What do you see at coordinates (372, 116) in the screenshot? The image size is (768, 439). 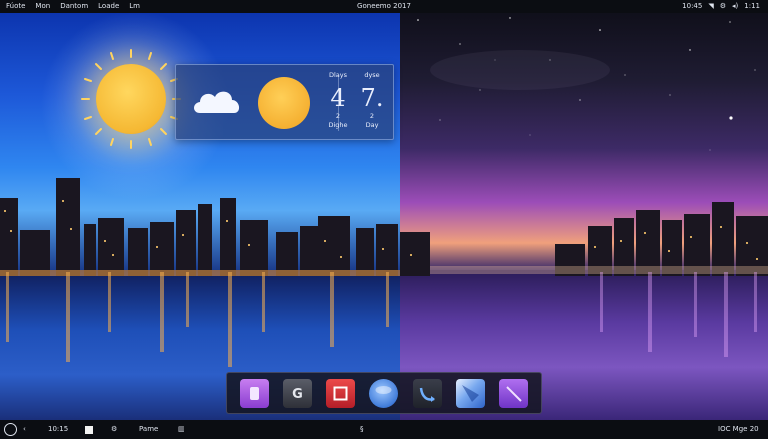 I see `forecast-2-sub: 2` at bounding box center [372, 116].